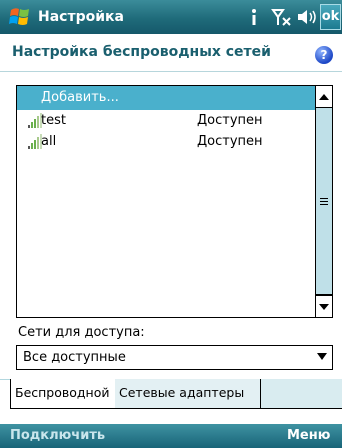 The height and width of the screenshot is (448, 342). Describe the element at coordinates (171, 436) in the screenshot. I see `softkey-bar: Подключить Меню` at that location.